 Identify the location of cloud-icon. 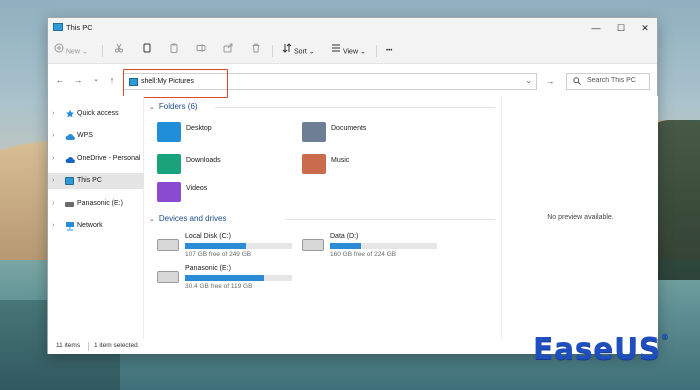
(70, 136).